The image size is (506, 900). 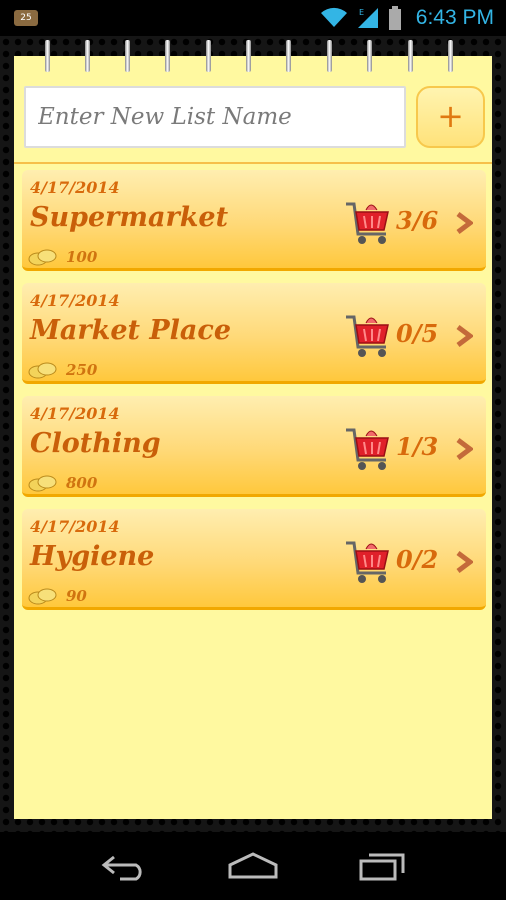 What do you see at coordinates (333, 17) in the screenshot?
I see `wifi-icon` at bounding box center [333, 17].